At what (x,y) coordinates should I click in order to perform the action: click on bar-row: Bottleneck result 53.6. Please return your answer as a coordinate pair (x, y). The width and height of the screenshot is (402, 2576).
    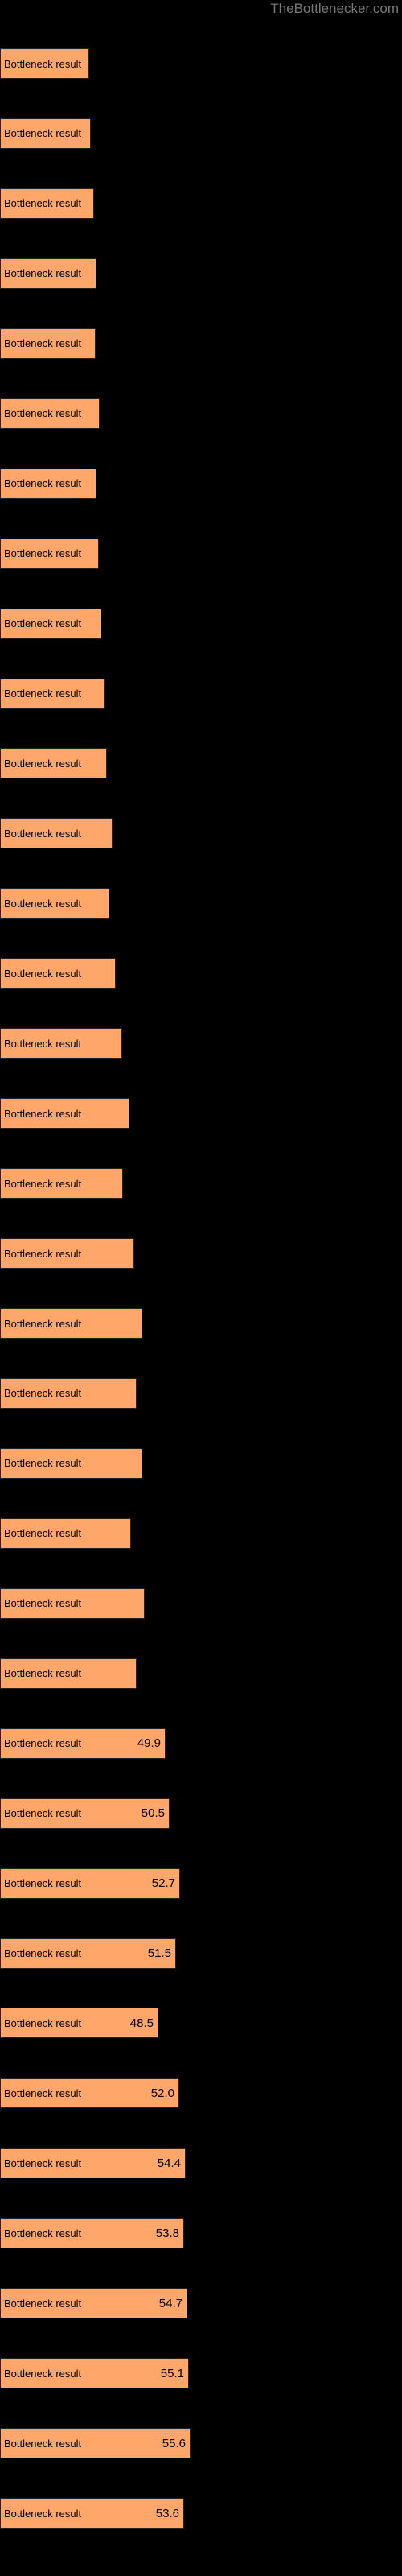
    Looking at the image, I should click on (201, 2513).